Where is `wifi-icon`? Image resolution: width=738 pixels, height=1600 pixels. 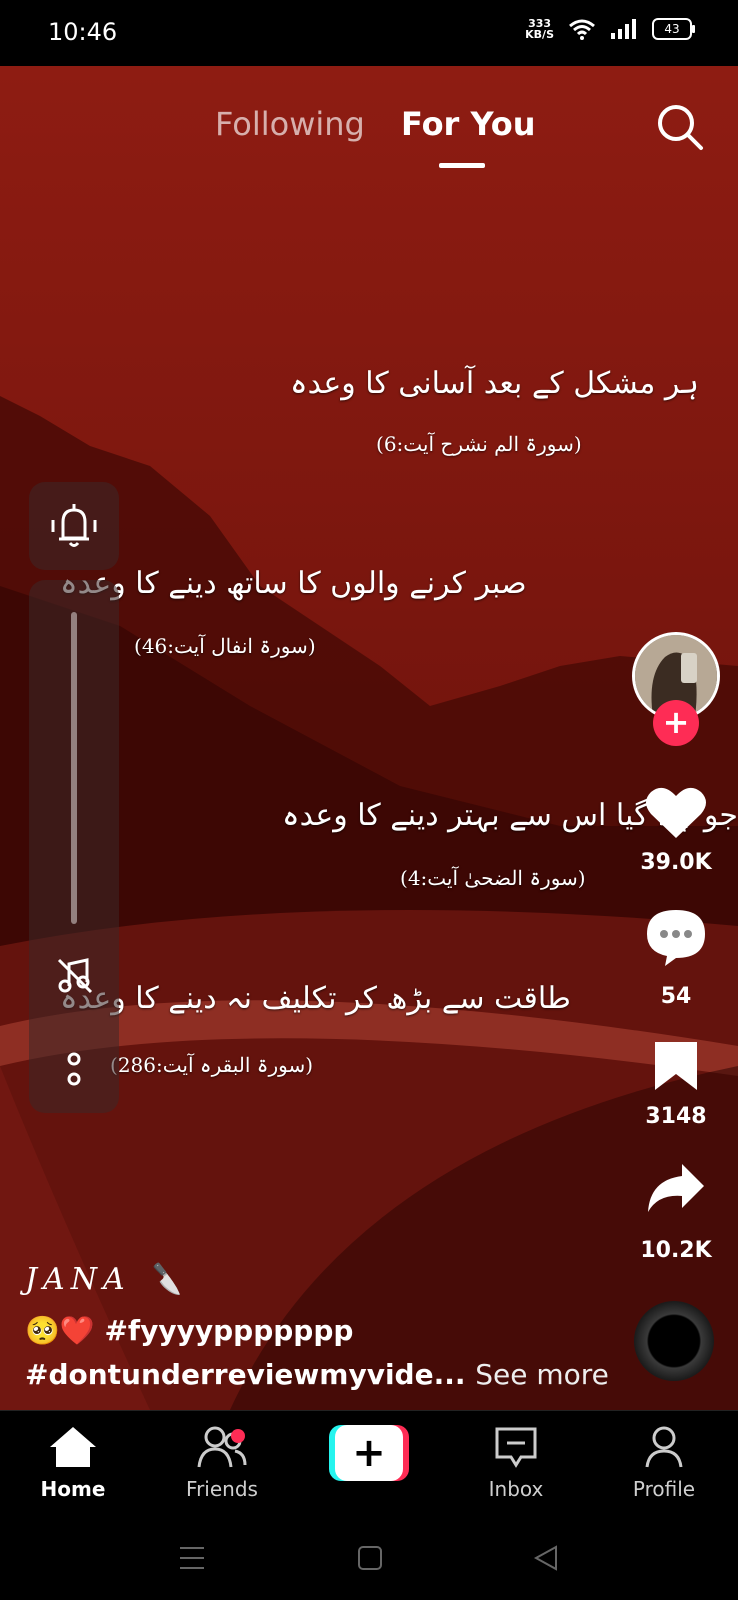
wifi-icon is located at coordinates (582, 29).